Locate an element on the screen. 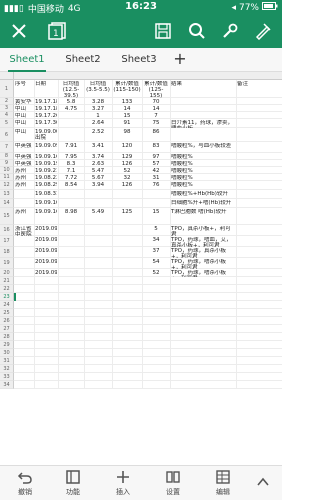  table-cell: 5.47 is located at coordinates (98, 171).